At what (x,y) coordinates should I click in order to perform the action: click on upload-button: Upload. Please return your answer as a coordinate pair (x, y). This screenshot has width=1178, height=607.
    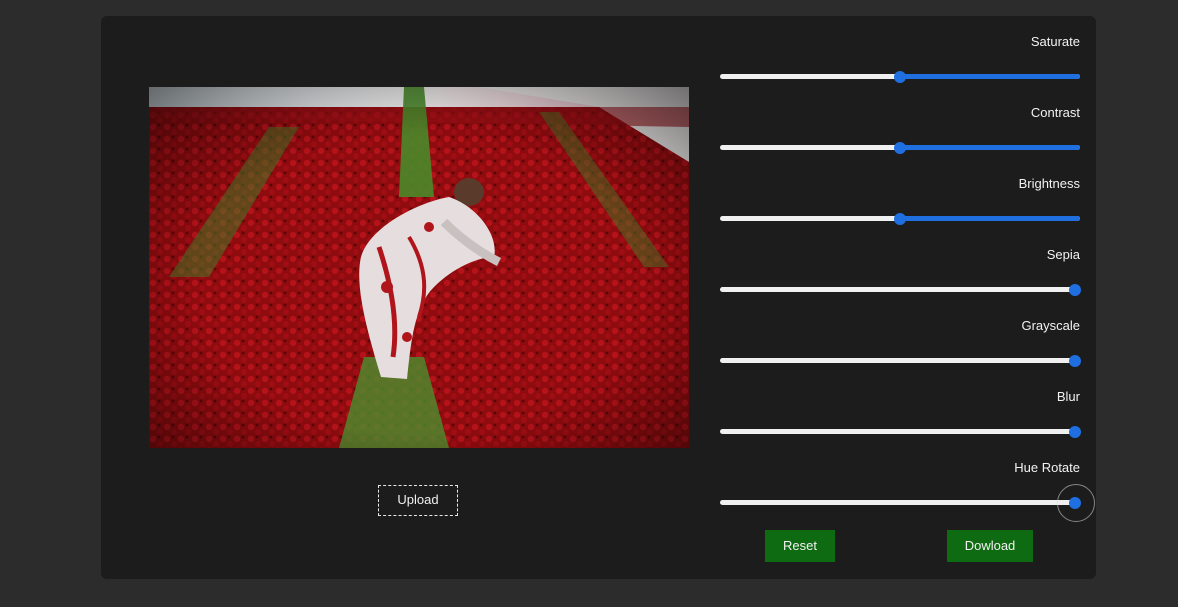
    Looking at the image, I should click on (418, 500).